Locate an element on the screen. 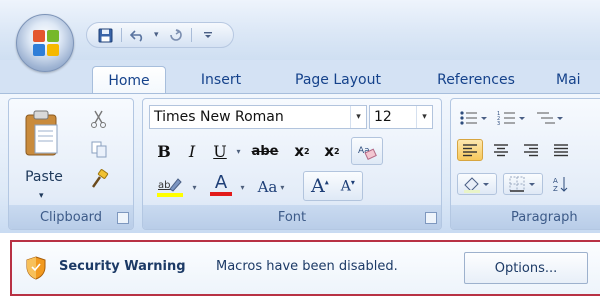 Image resolution: width=600 pixels, height=299 pixels. grow-font-label: A is located at coordinates (318, 186).